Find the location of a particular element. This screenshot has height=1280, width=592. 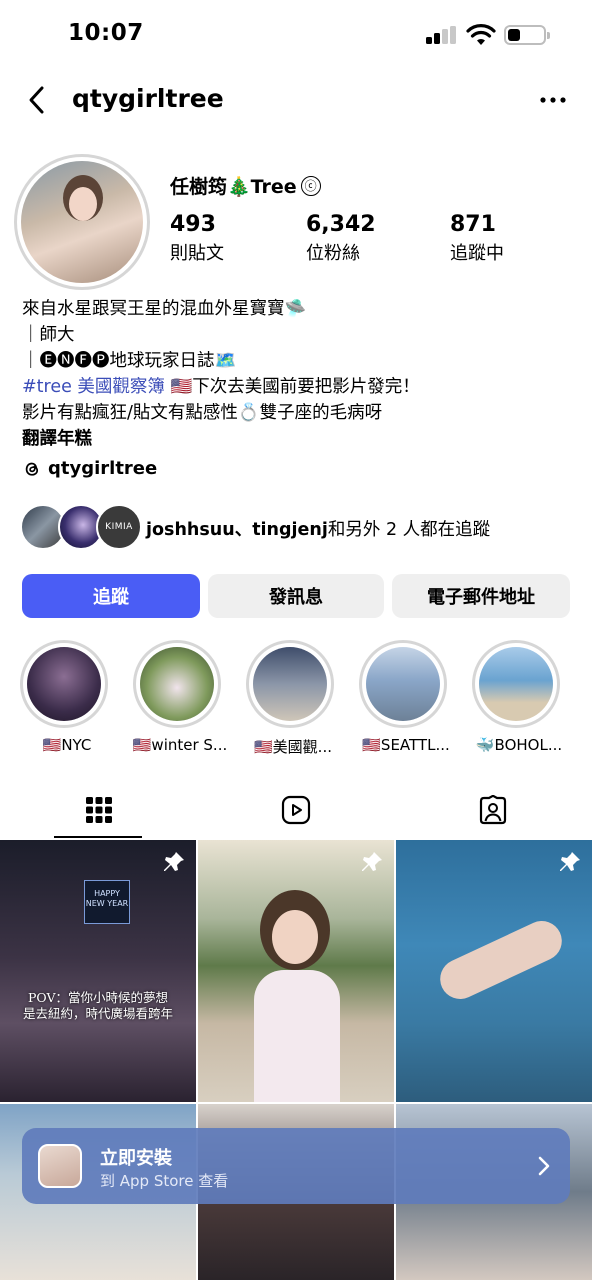

bio-line-text: 🇺🇸下次去美國前要把影片發完！ is located at coordinates (292, 387).